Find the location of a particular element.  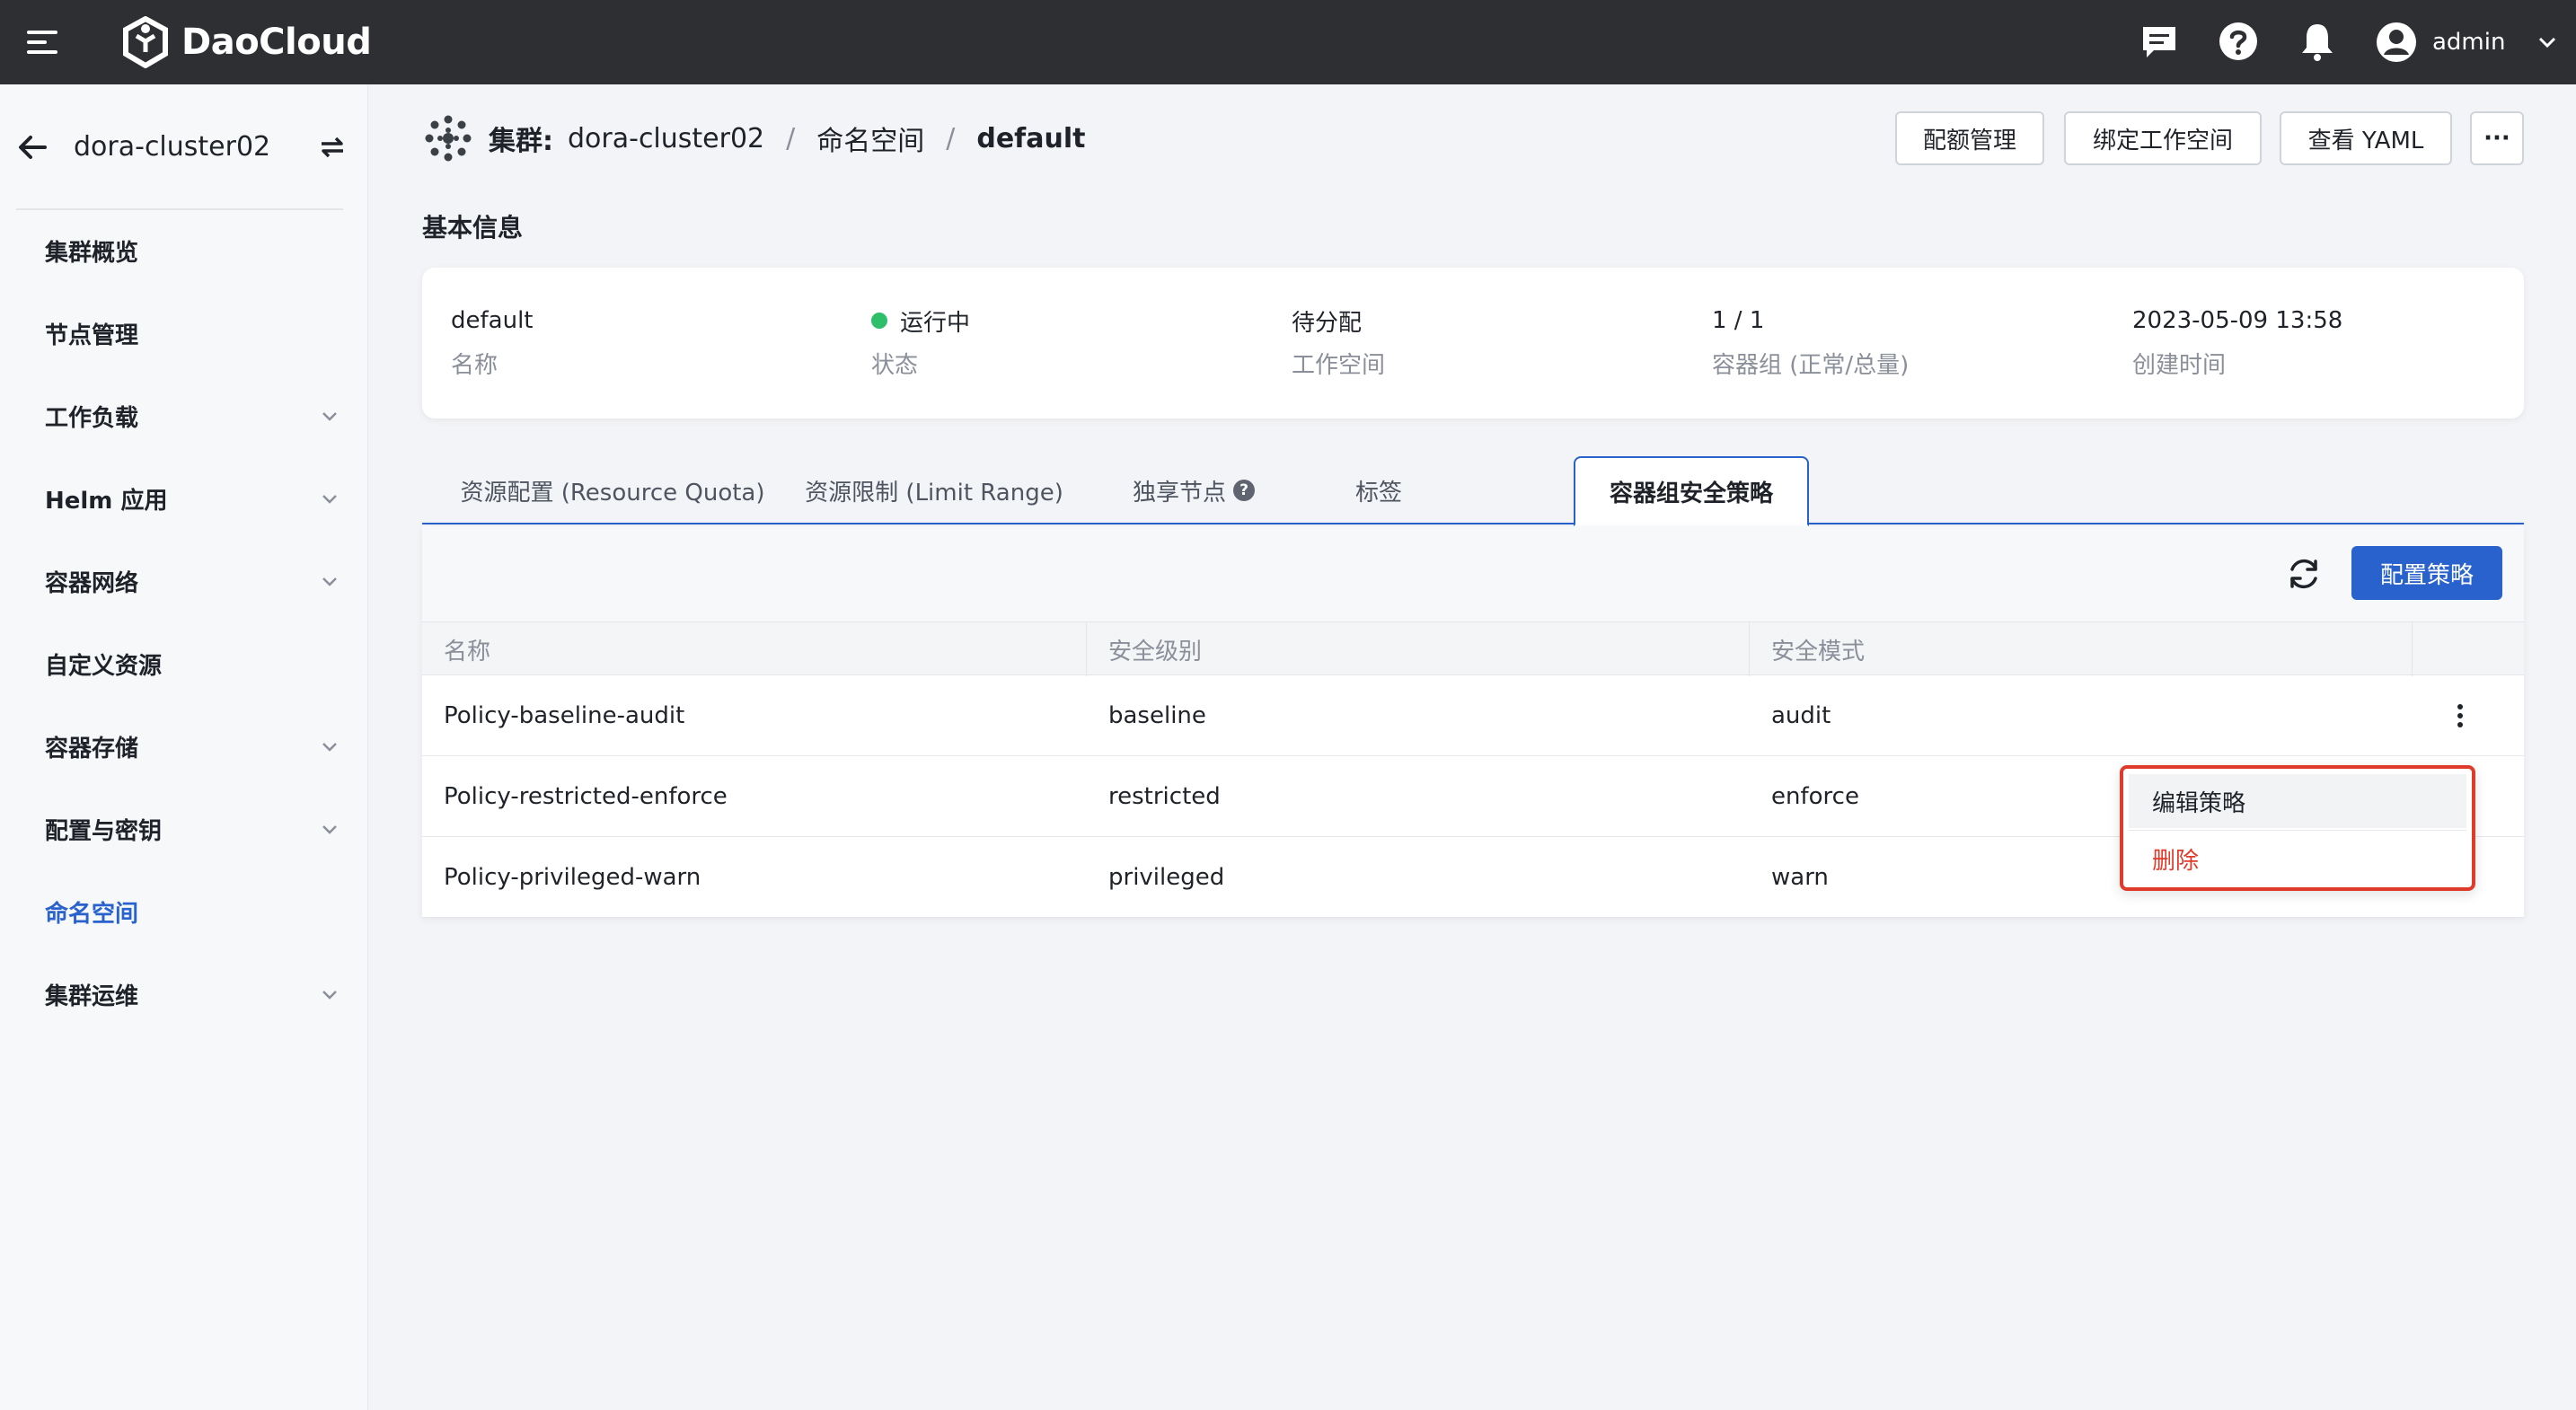

breadcrumb: 集群: dora-cluster02 / 命名空间 / default is located at coordinates (753, 138).